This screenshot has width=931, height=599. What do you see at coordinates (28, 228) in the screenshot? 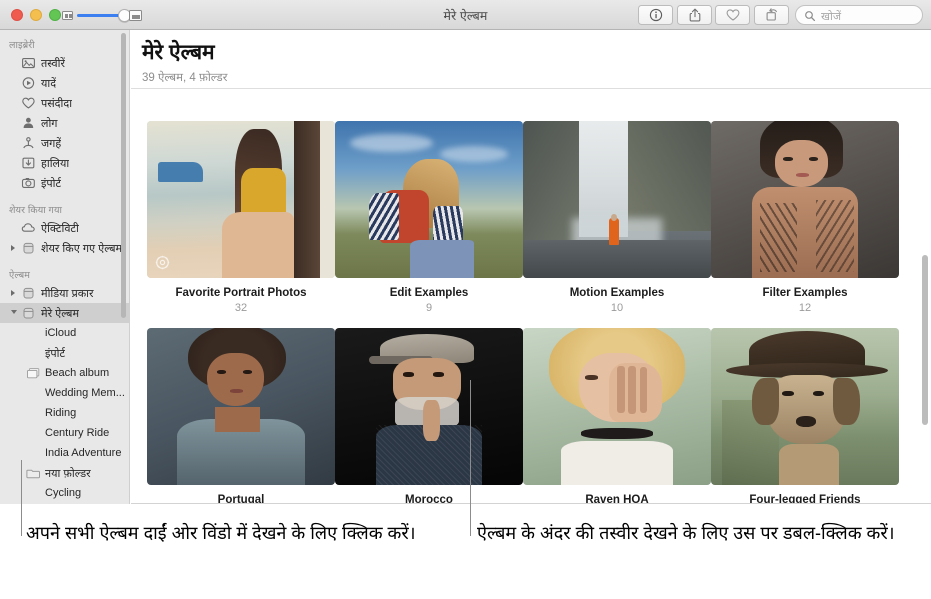
I see `cloud-icon` at bounding box center [28, 228].